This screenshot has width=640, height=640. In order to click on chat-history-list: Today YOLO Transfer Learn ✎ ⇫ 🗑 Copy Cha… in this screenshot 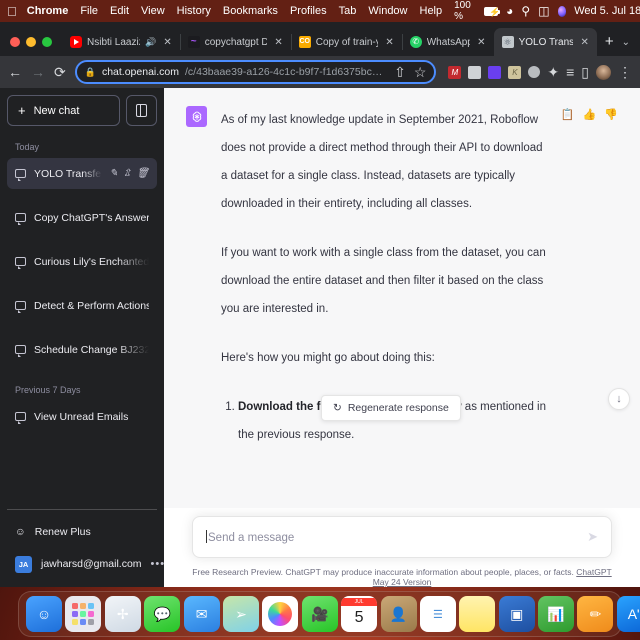, I will do `click(82, 322)`.